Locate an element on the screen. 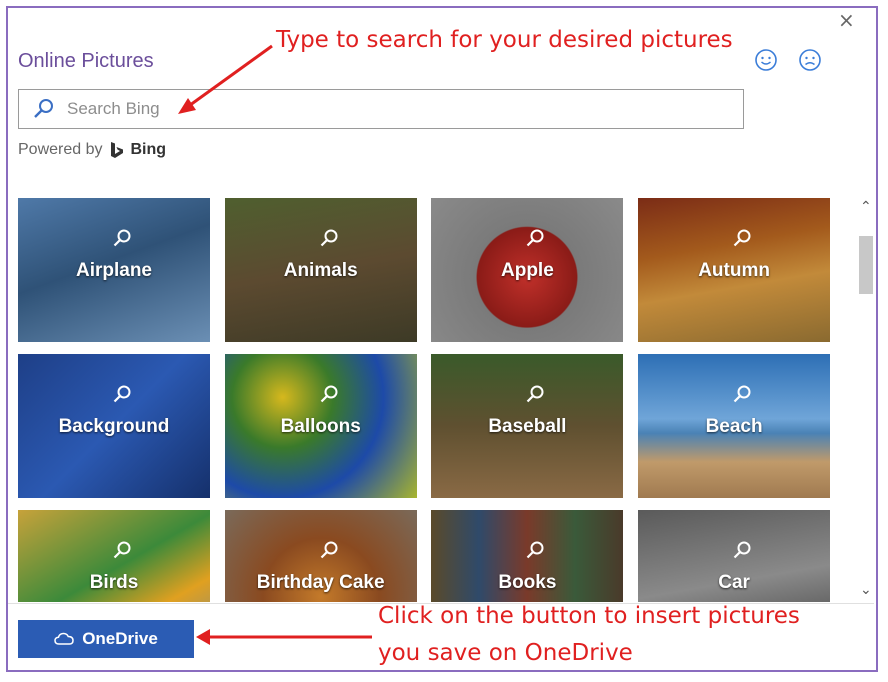 The width and height of the screenshot is (888, 682). category-tile-birthday-cake: Birthday Cake is located at coordinates (320, 556).